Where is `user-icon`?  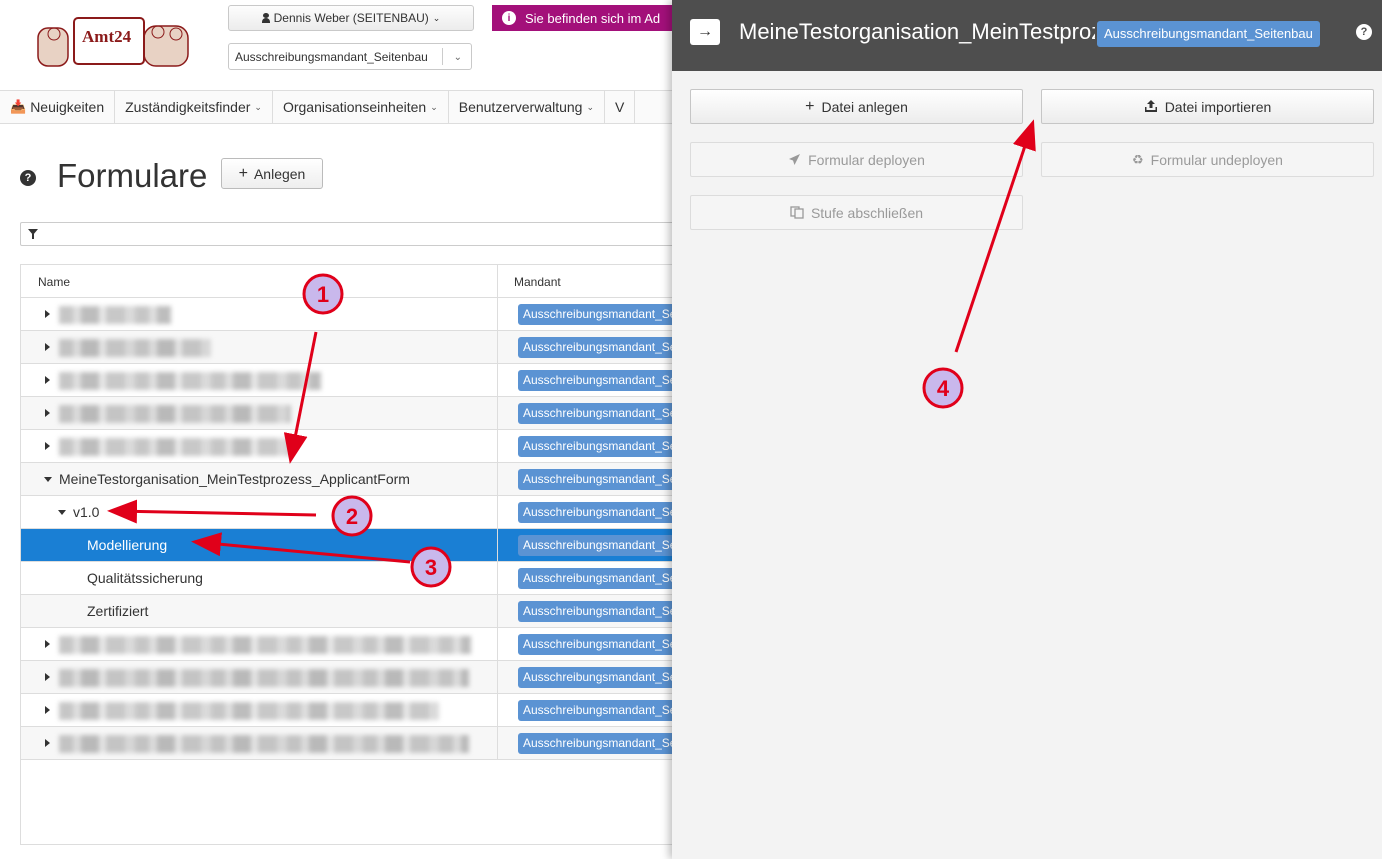
user-icon is located at coordinates (265, 18).